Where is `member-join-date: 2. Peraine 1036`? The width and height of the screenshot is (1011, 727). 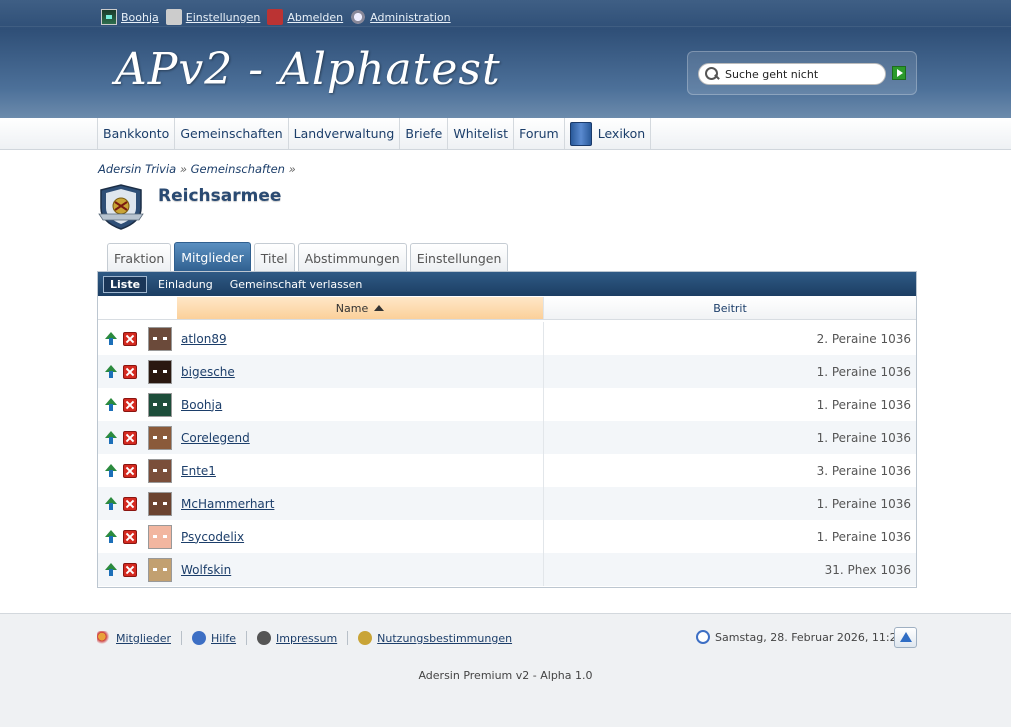 member-join-date: 2. Peraine 1036 is located at coordinates (863, 338).